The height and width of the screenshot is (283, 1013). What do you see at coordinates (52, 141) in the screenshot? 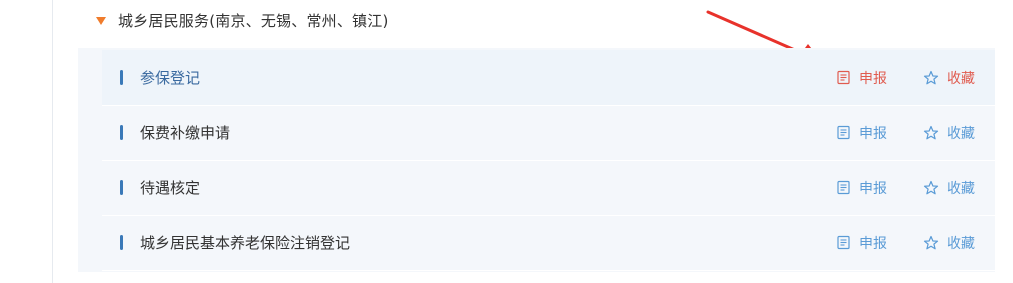
I see `left-divider` at bounding box center [52, 141].